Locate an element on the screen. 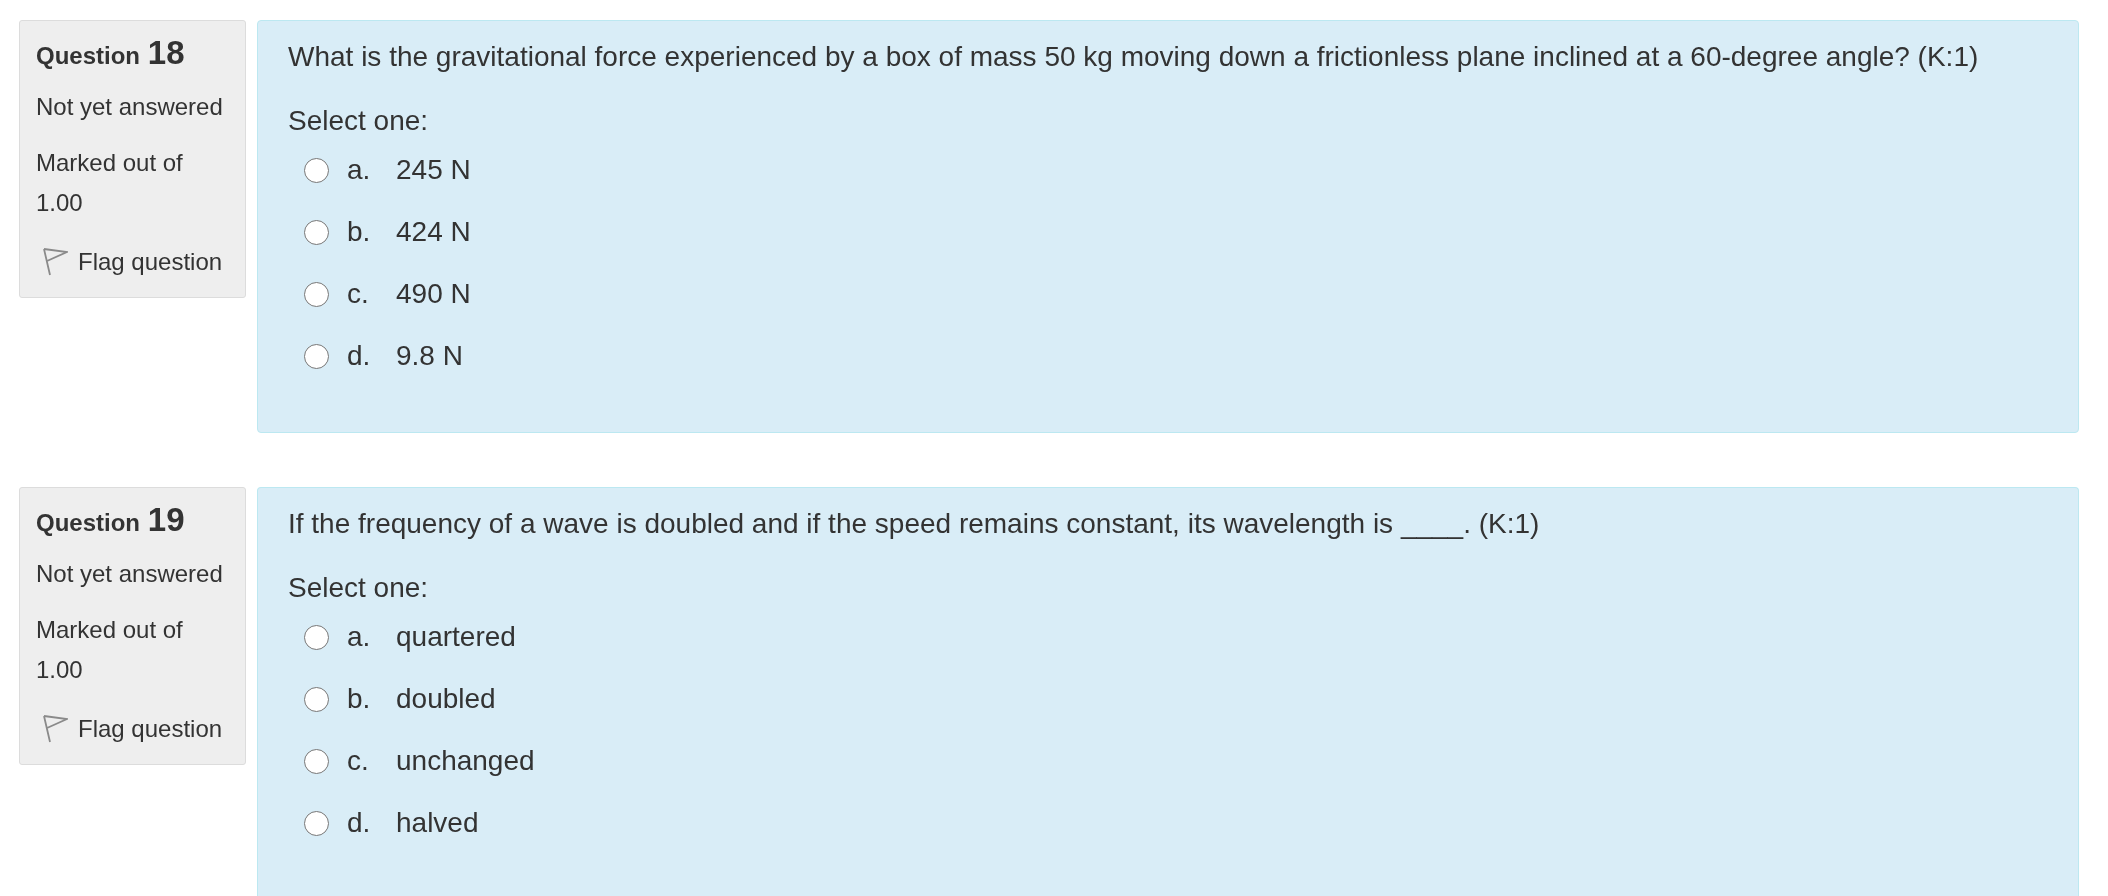 This screenshot has height=896, width=2108. answer-label: 490 N is located at coordinates (433, 294).